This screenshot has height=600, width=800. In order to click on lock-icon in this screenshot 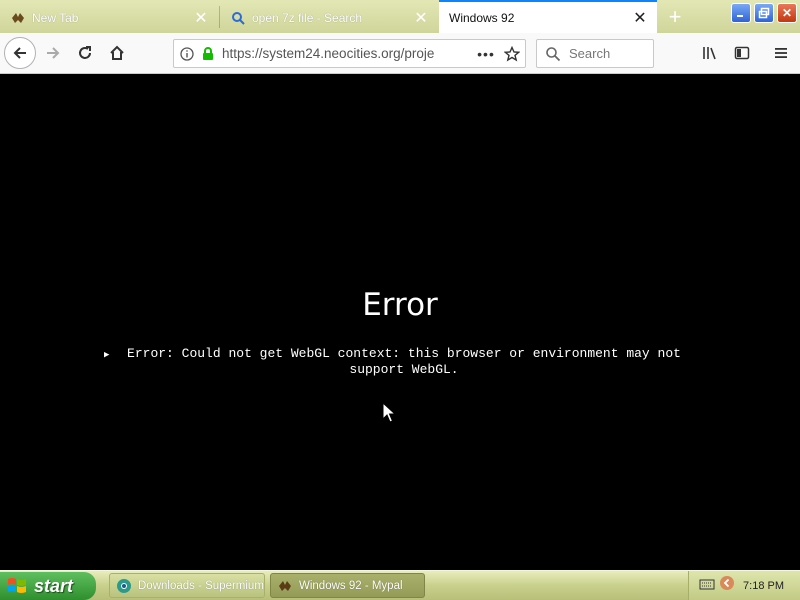, I will do `click(208, 53)`.